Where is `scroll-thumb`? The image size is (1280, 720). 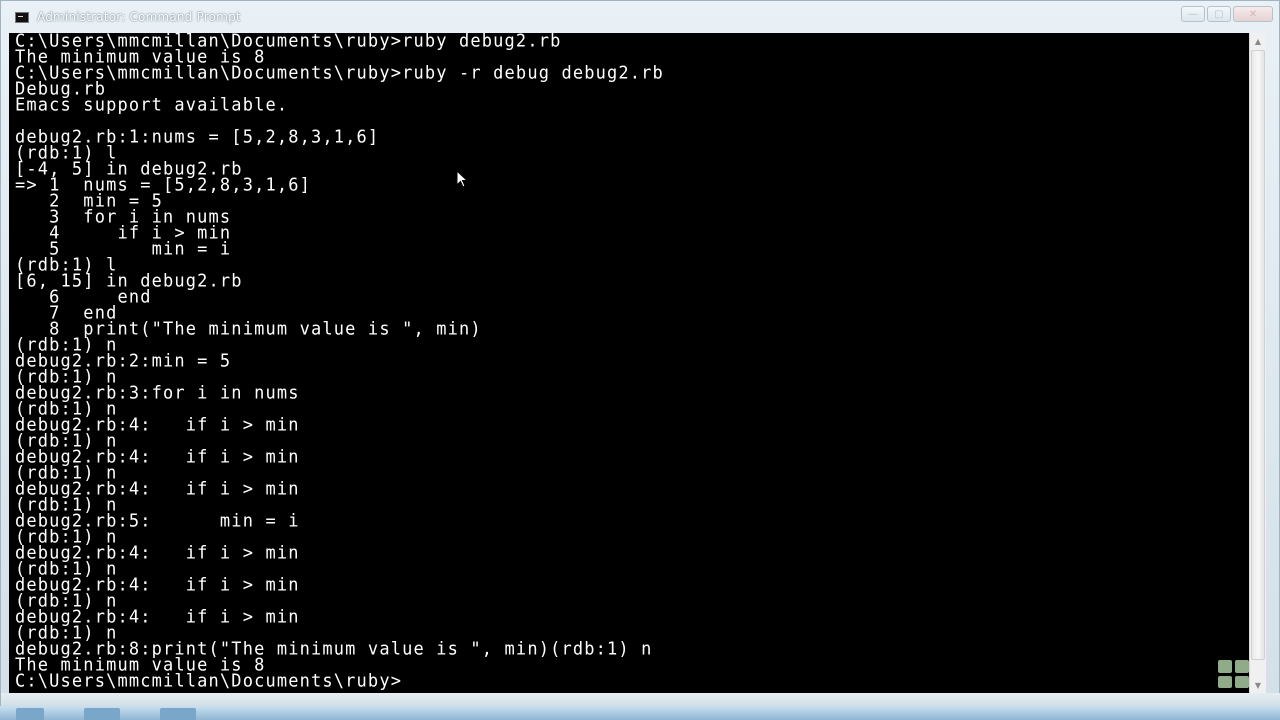
scroll-thumb is located at coordinates (1258, 355).